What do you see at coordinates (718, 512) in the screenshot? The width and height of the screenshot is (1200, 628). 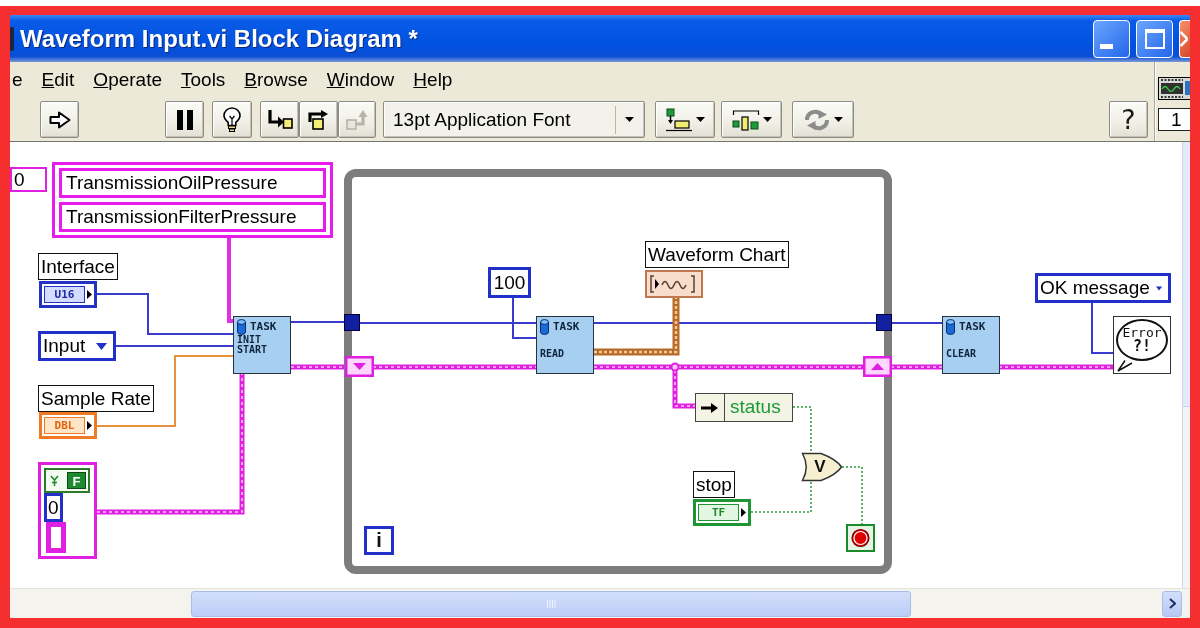 I see `data-type-label: TF` at bounding box center [718, 512].